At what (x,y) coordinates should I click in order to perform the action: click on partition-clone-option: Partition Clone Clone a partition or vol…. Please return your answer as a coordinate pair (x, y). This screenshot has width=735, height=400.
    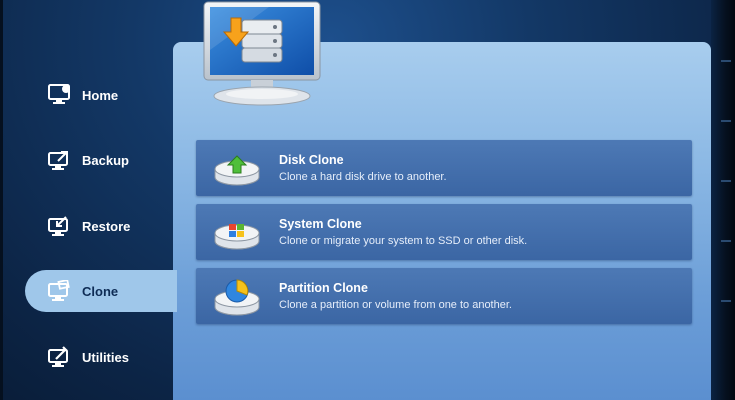
    Looking at the image, I should click on (444, 296).